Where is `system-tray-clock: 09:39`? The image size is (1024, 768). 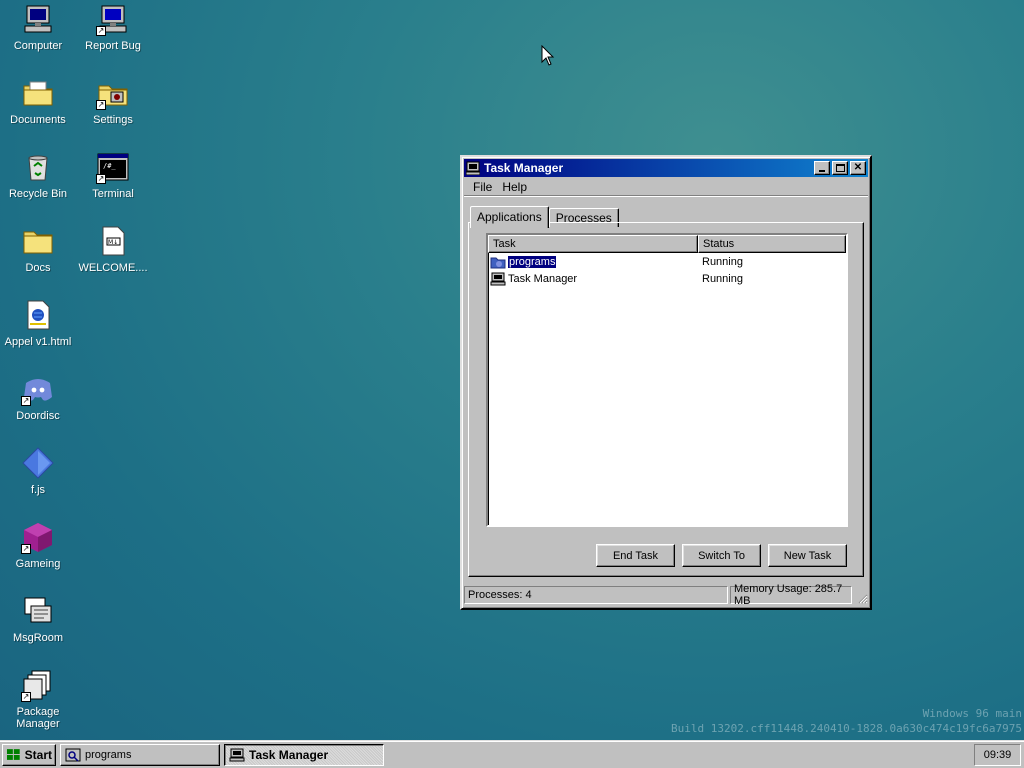 system-tray-clock: 09:39 is located at coordinates (997, 755).